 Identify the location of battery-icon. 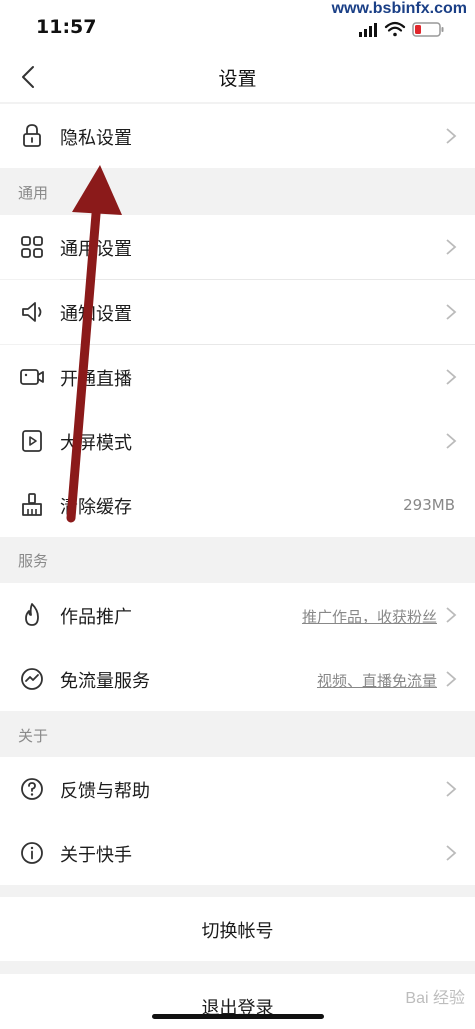
(428, 29).